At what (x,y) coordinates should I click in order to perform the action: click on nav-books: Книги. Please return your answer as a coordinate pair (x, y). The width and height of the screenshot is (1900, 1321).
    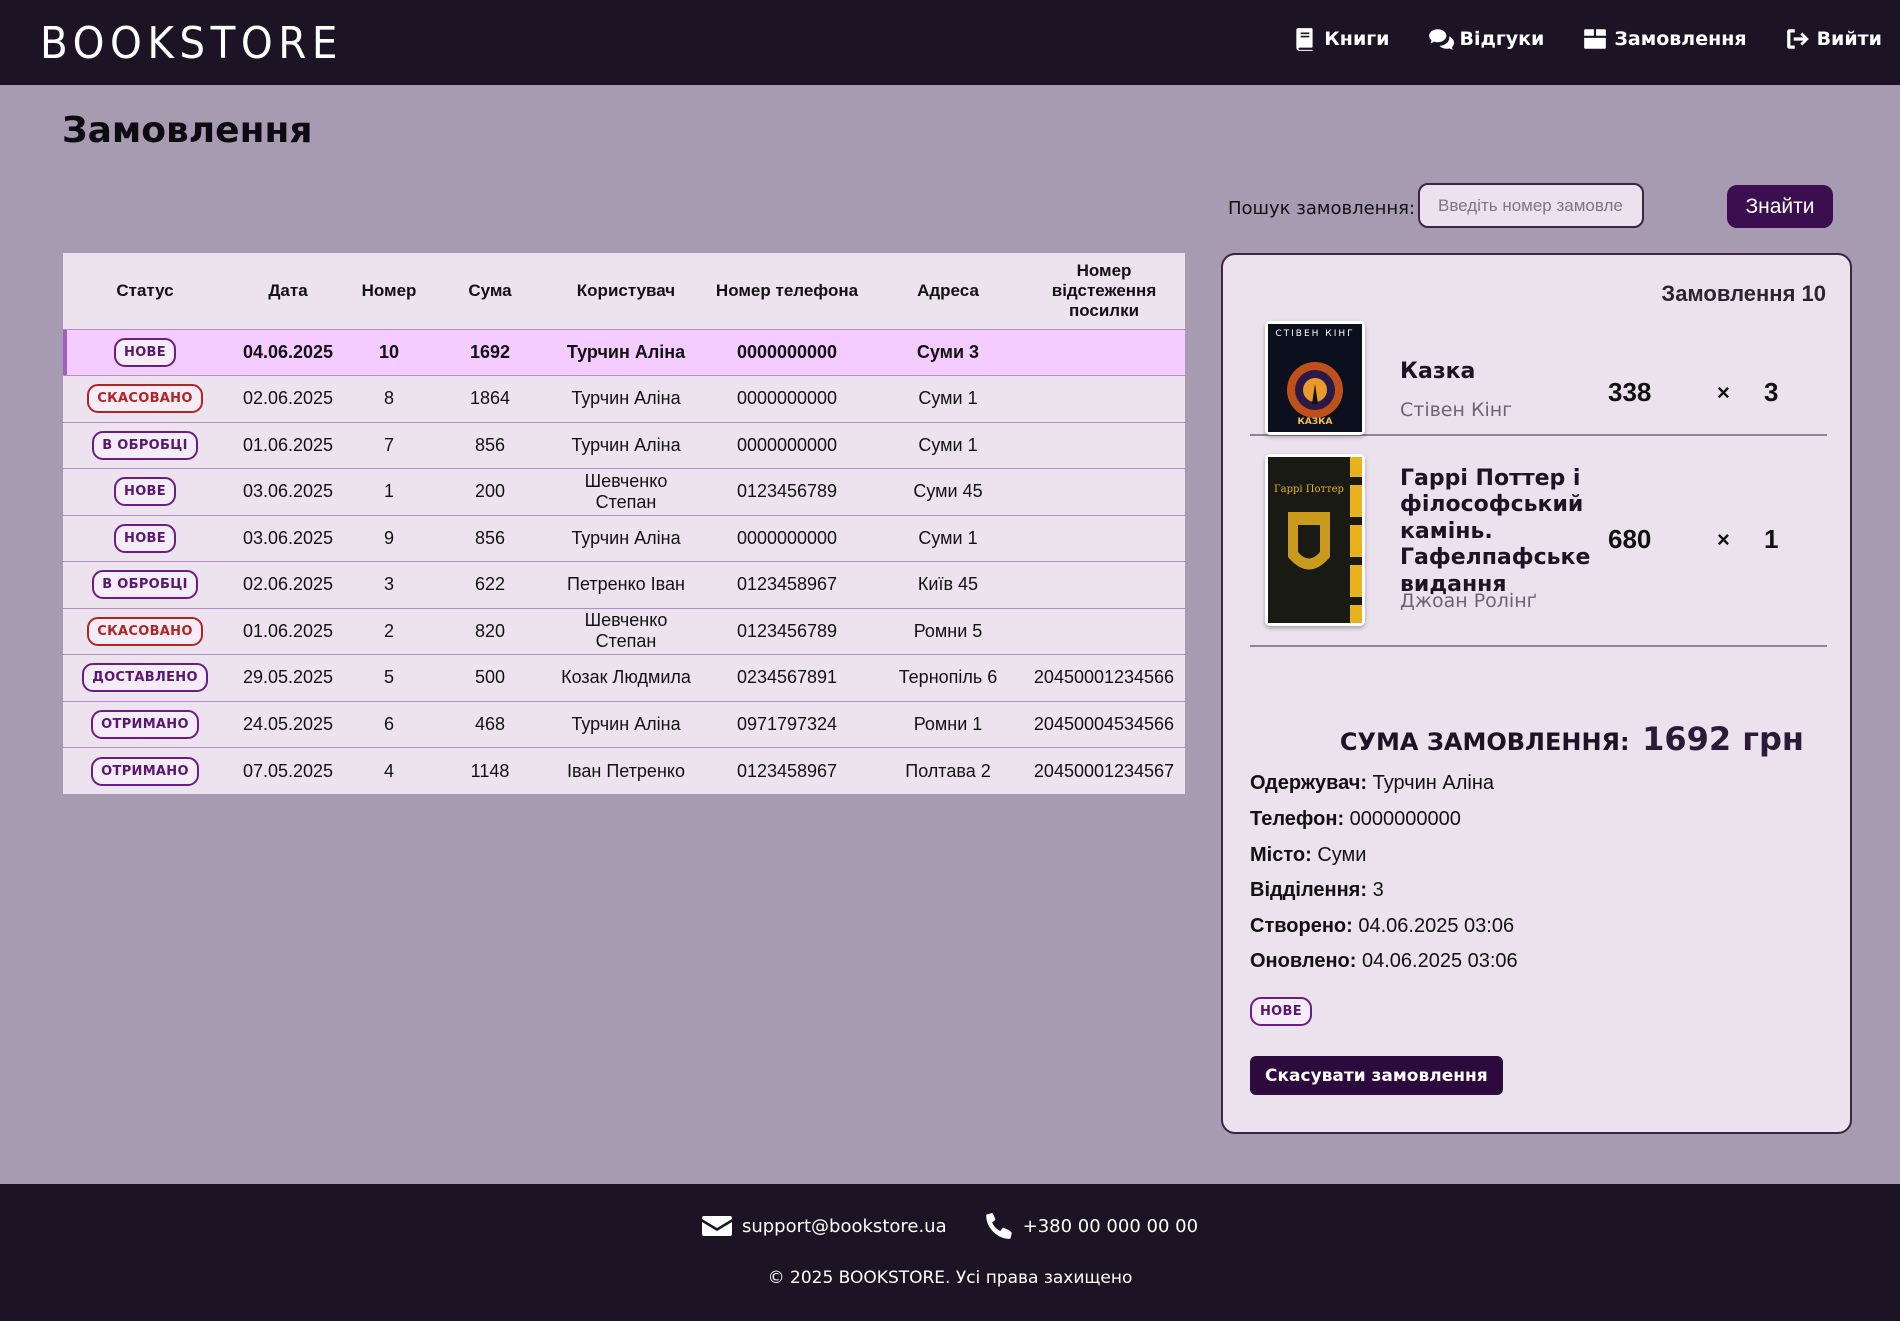
    Looking at the image, I should click on (1341, 39).